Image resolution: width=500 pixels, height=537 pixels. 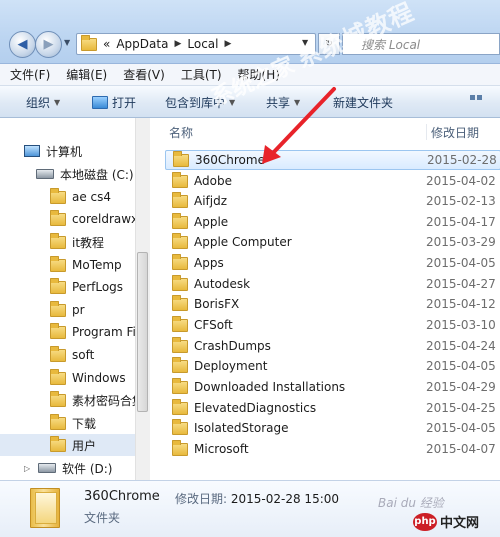 What do you see at coordinates (84, 445) in the screenshot?
I see `nav-item-label: 用户` at bounding box center [84, 445].